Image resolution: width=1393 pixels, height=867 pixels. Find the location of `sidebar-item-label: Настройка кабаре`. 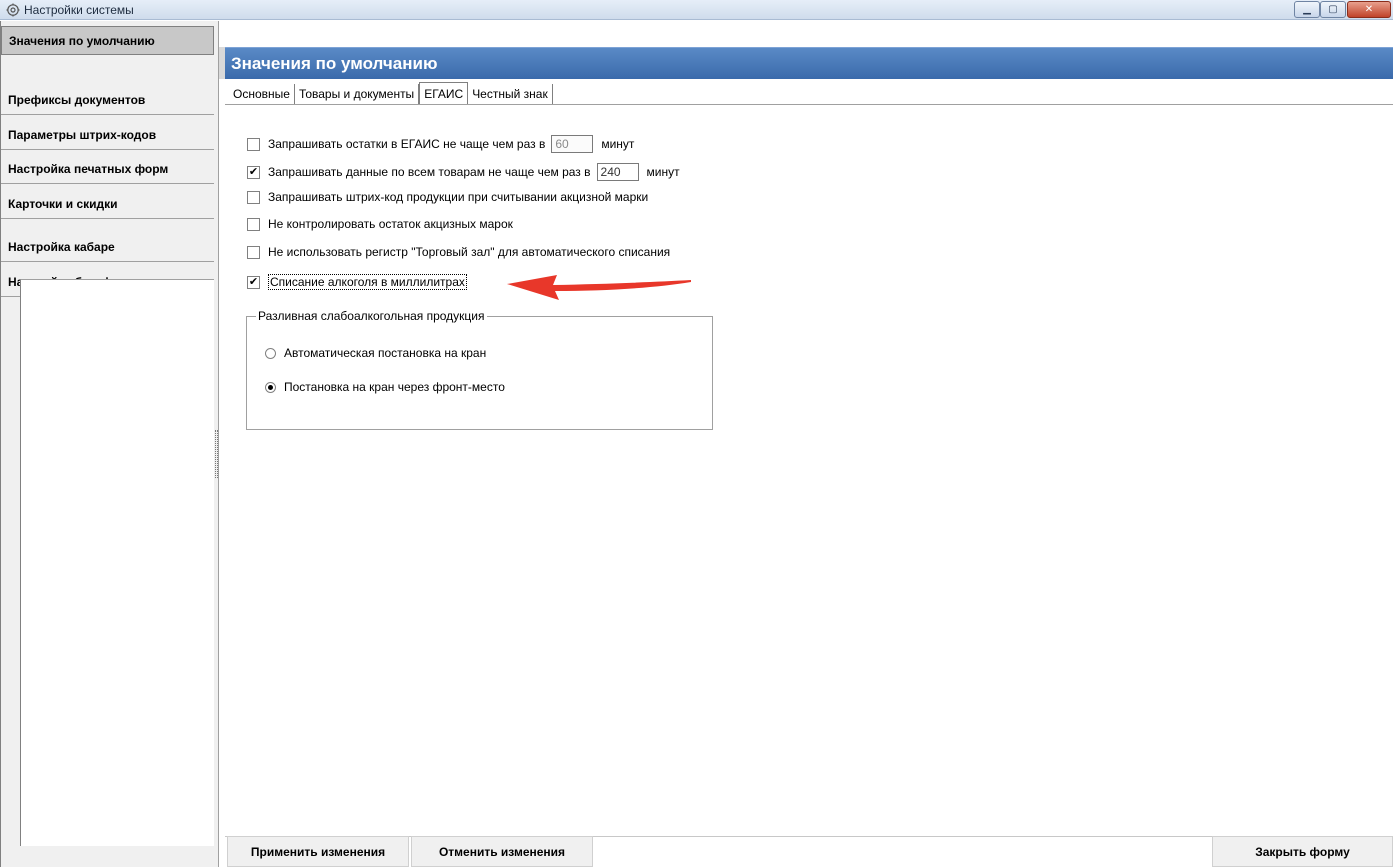

sidebar-item-label: Настройка кабаре is located at coordinates (61, 247).